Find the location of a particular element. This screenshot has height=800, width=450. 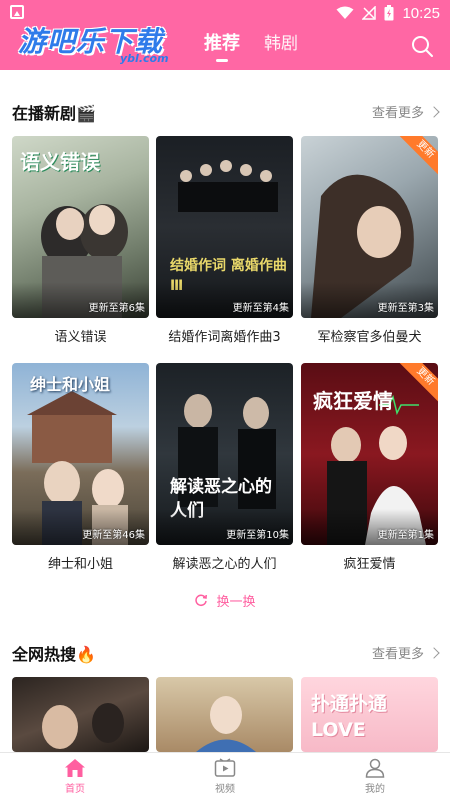

update-badge: 更新至第3集 is located at coordinates (405, 308).